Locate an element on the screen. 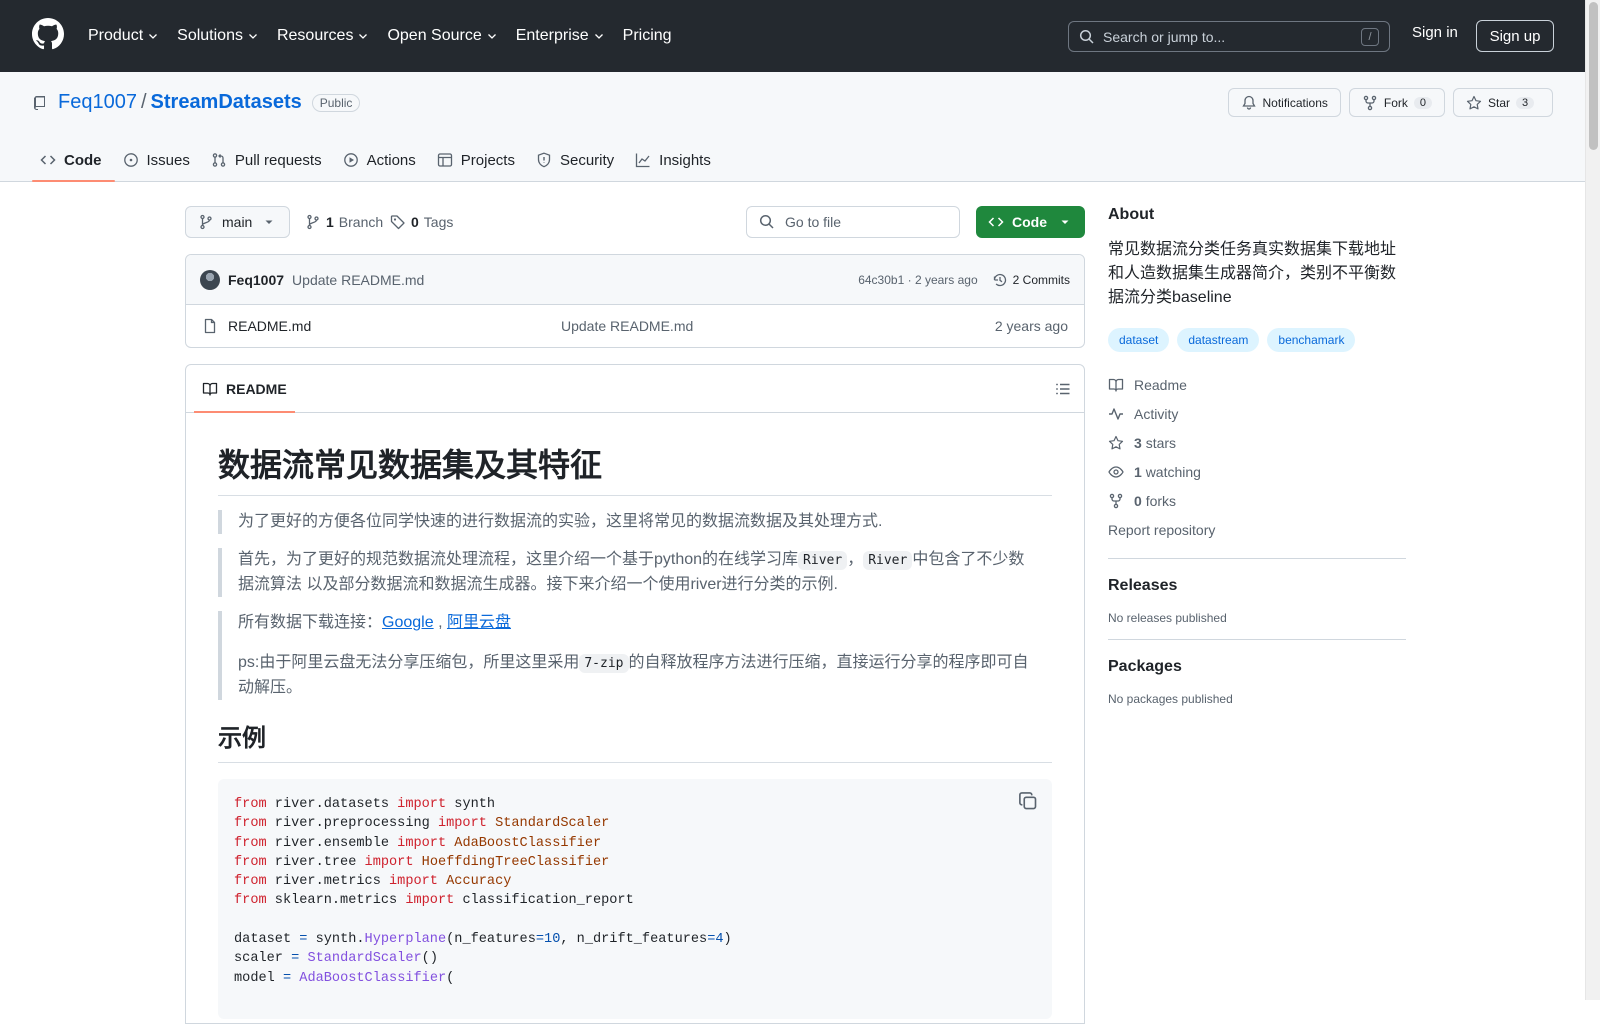 The width and height of the screenshot is (1600, 1024). tab-projects: Projects is located at coordinates (478, 160).